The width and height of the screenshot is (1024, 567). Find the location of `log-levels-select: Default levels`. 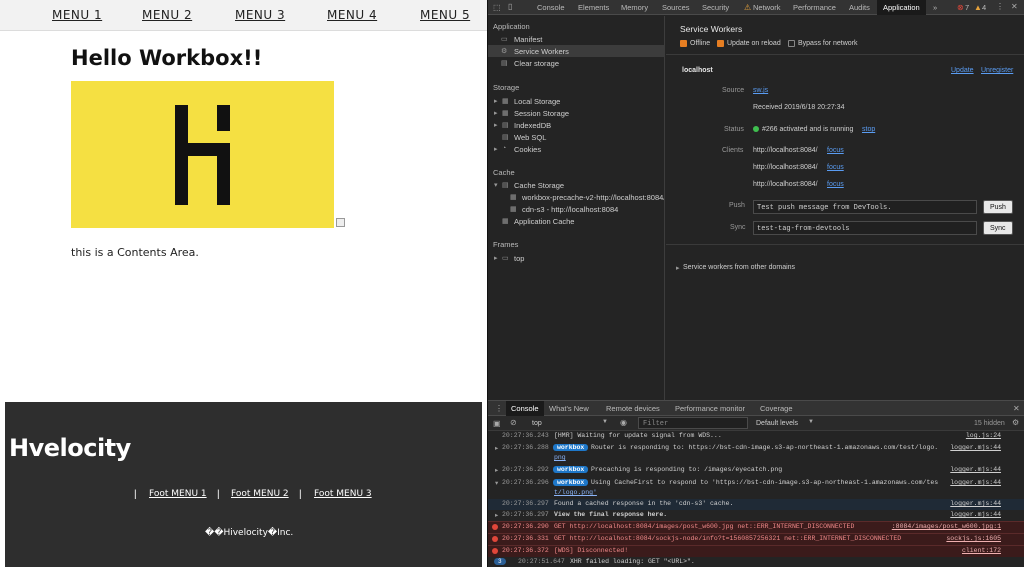

log-levels-select: Default levels is located at coordinates (777, 423).